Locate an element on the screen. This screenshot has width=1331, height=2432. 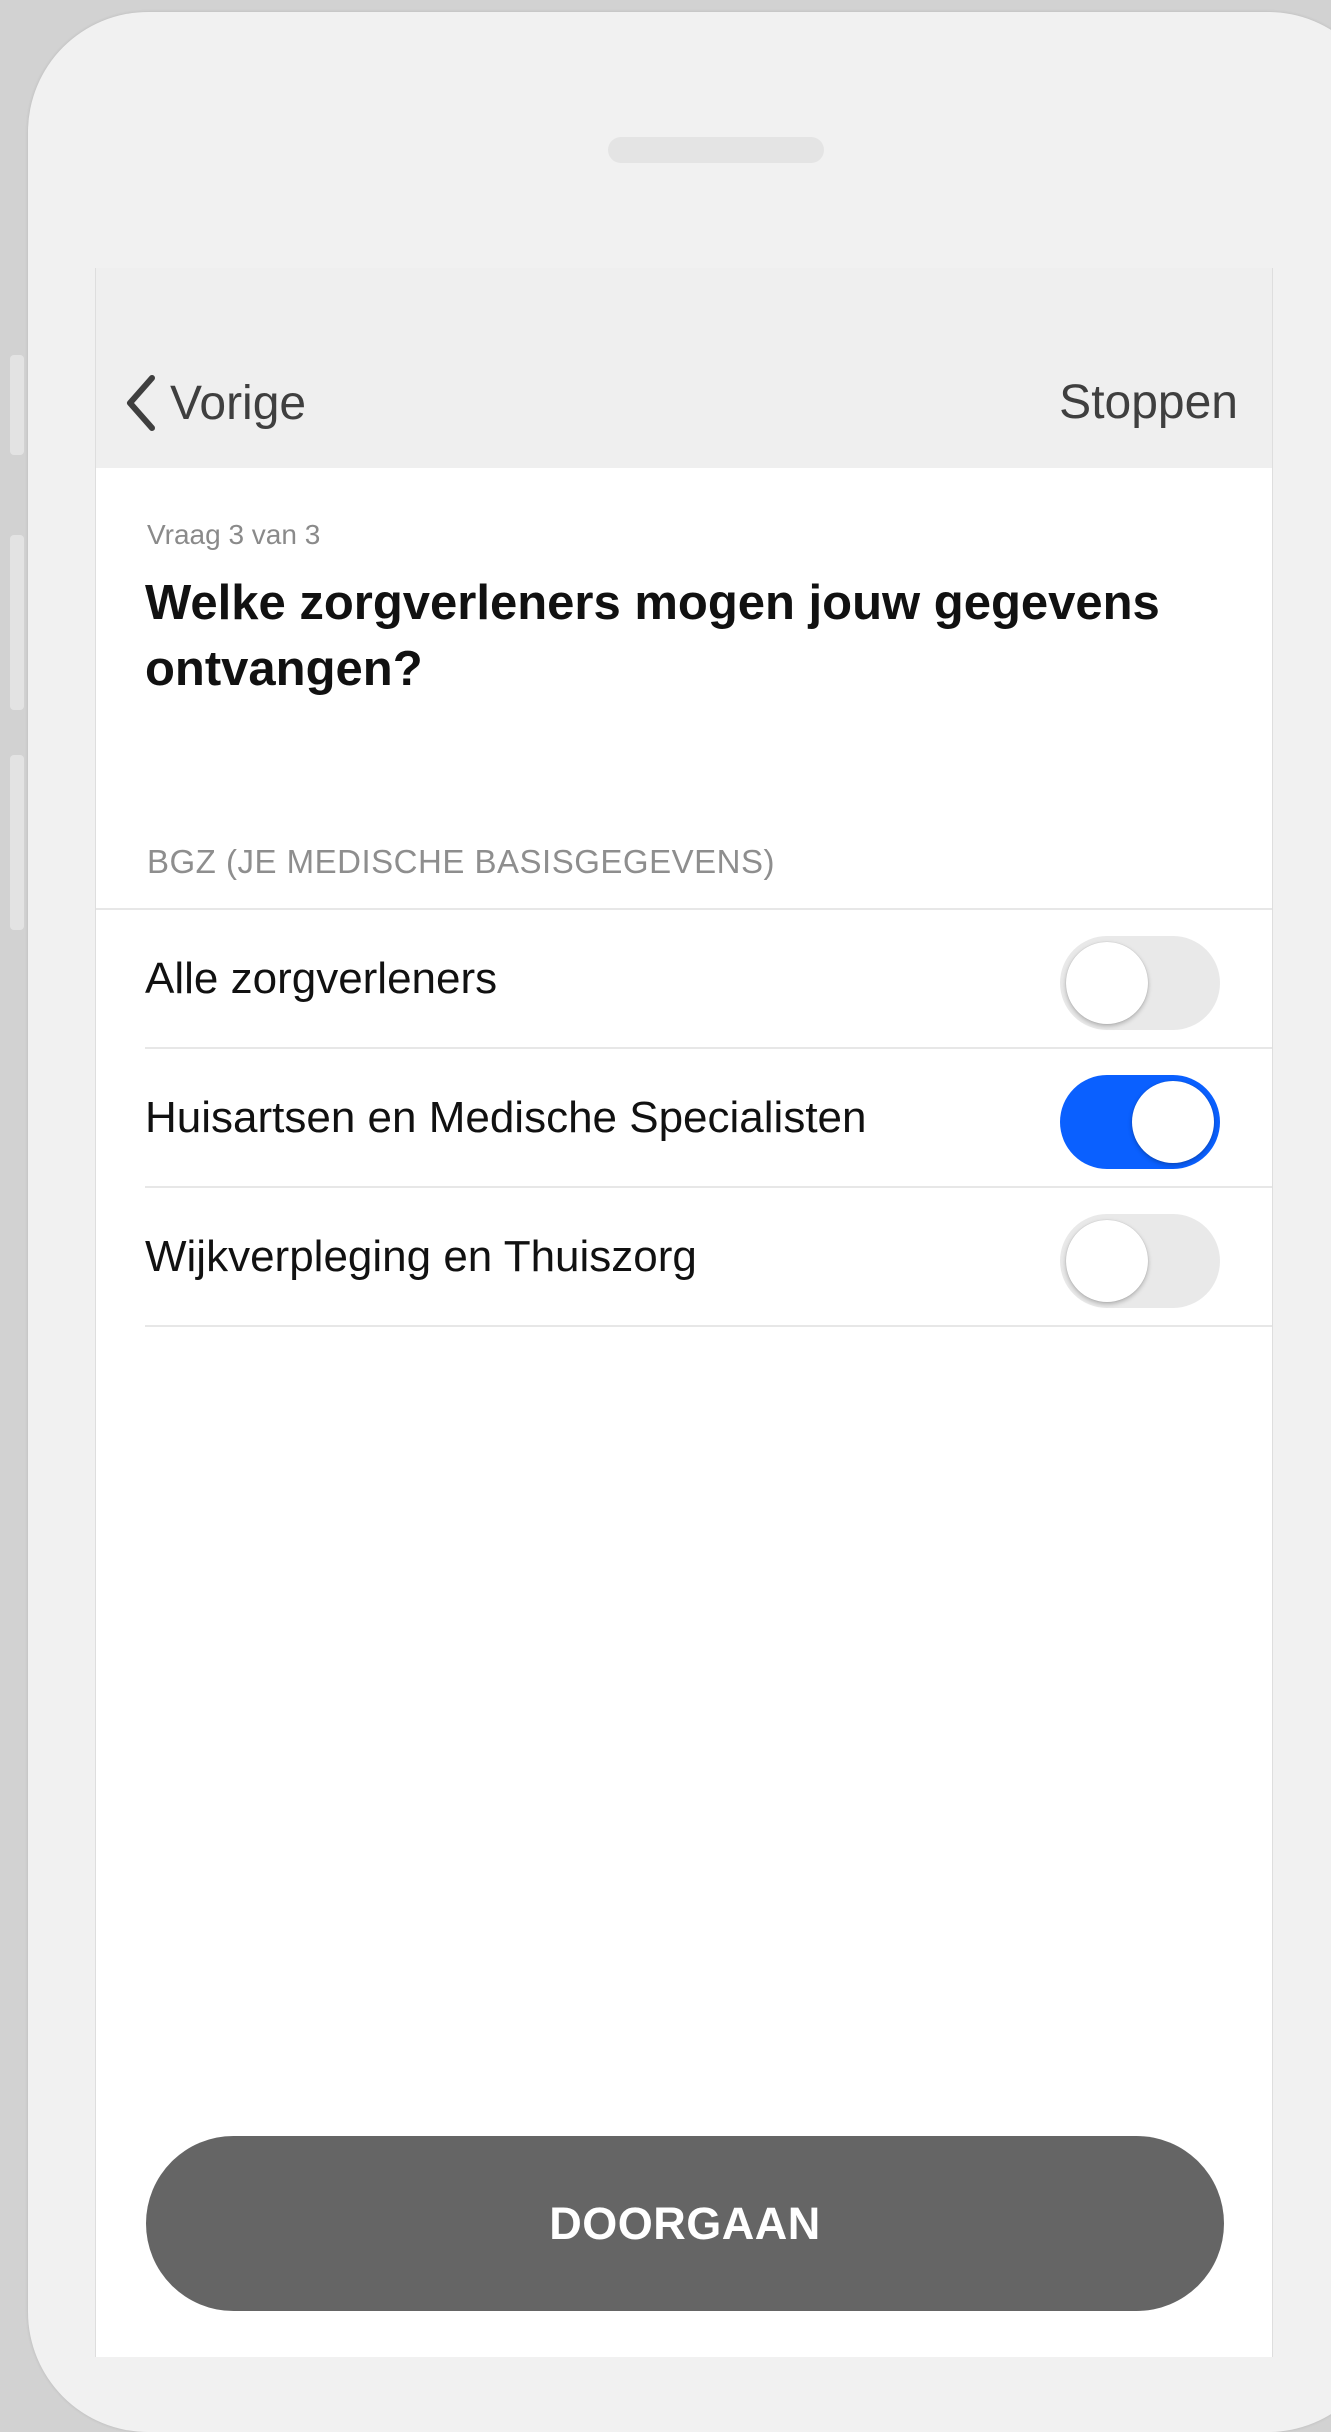
navigation-bar: Vorige Stoppen is located at coordinates (684, 368).